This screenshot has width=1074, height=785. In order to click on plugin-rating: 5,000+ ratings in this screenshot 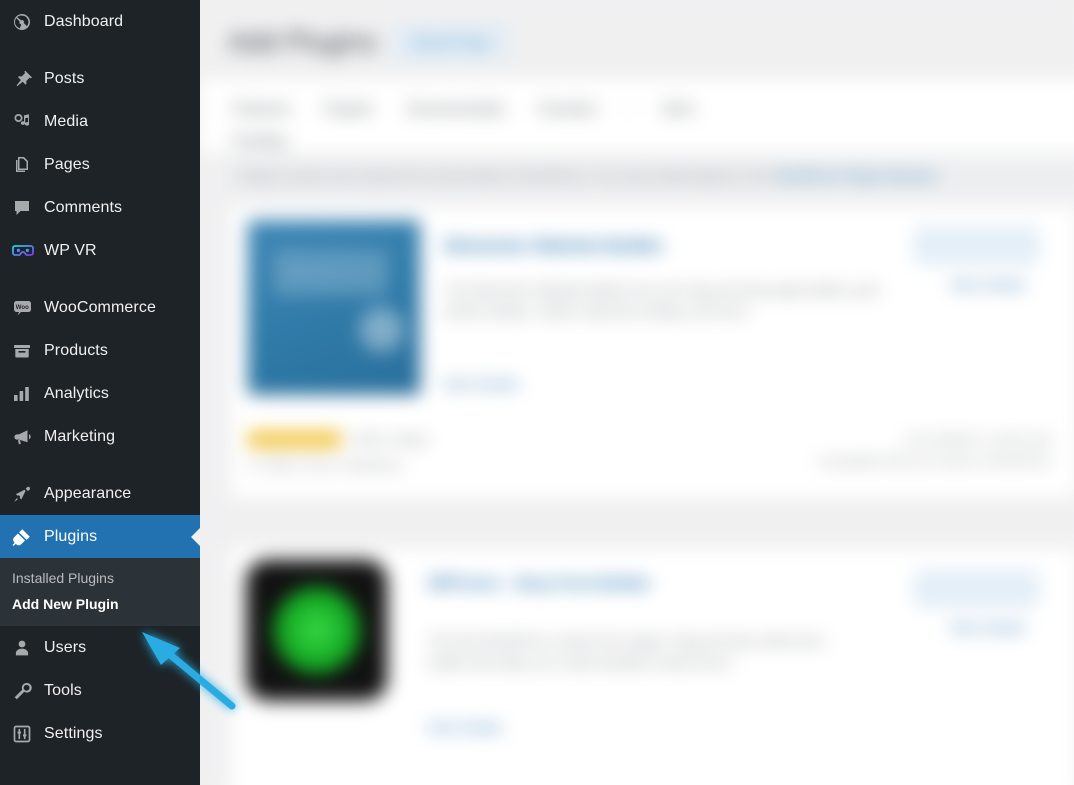, I will do `click(337, 439)`.